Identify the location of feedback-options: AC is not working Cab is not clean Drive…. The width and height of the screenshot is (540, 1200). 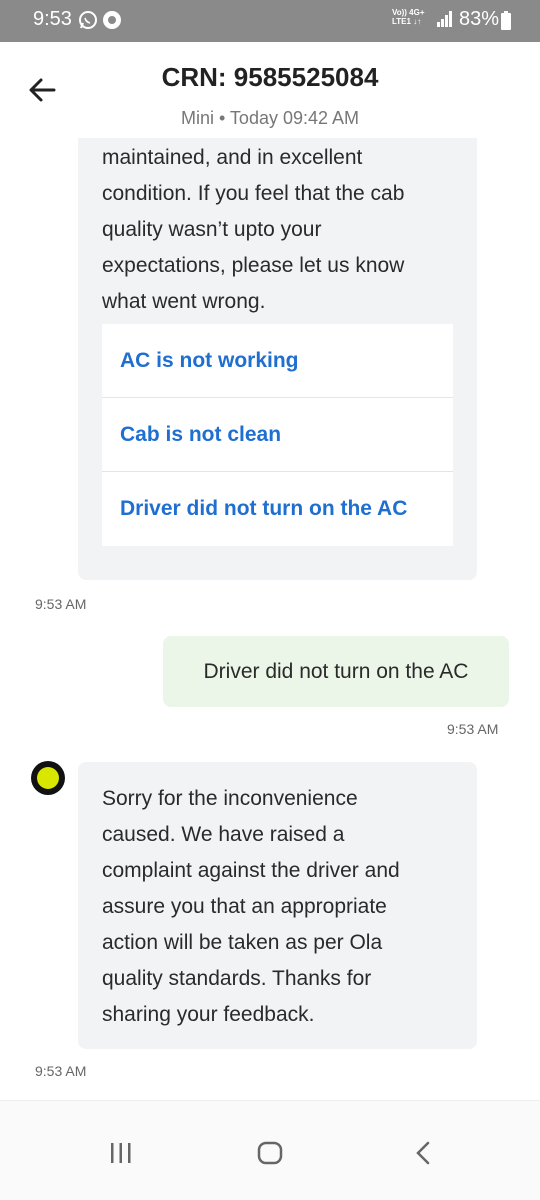
(277, 435).